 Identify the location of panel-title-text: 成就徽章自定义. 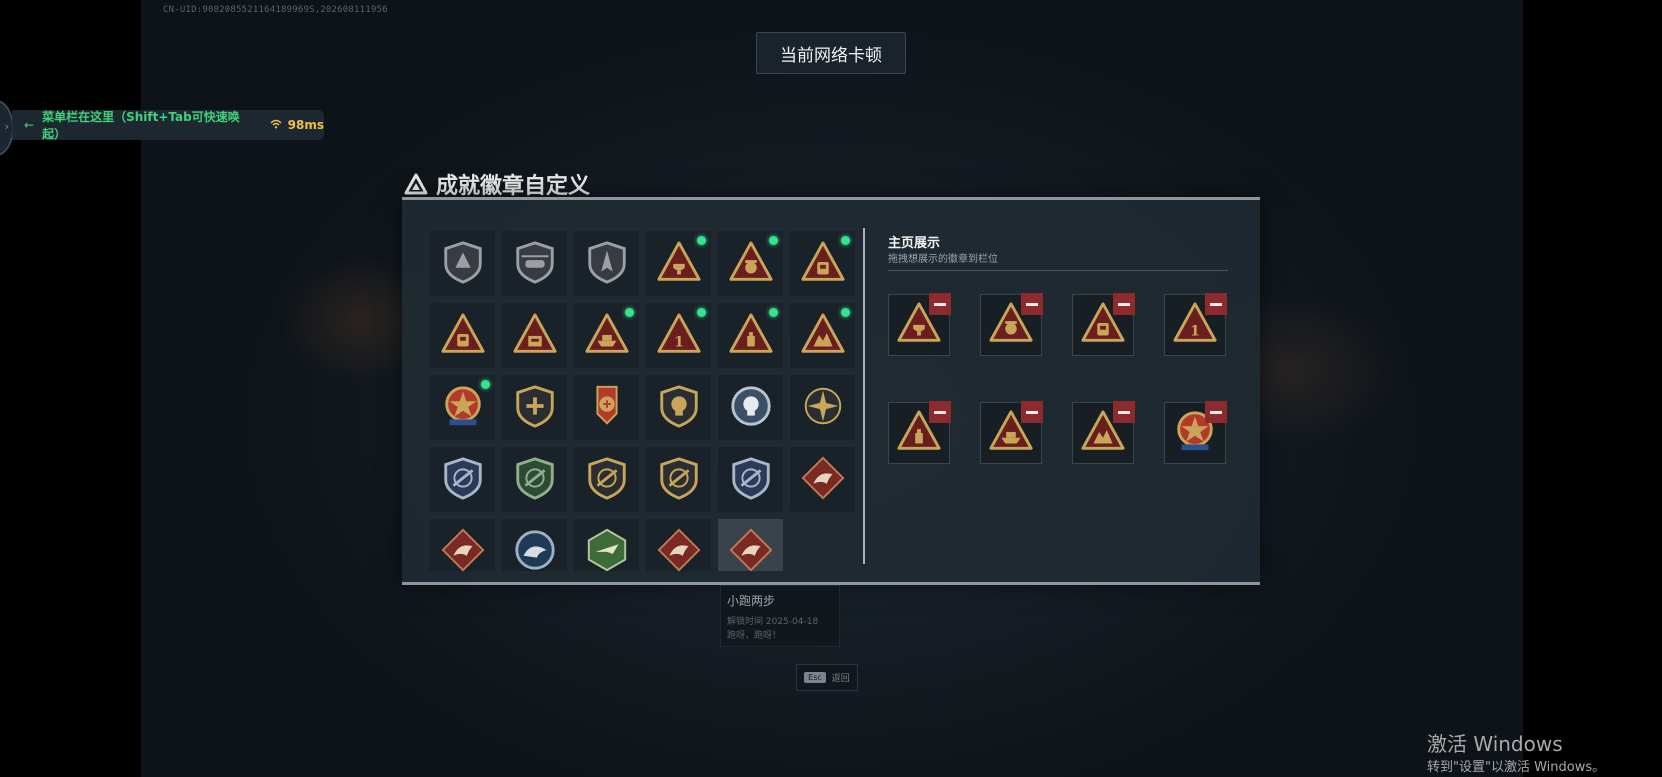
(513, 186).